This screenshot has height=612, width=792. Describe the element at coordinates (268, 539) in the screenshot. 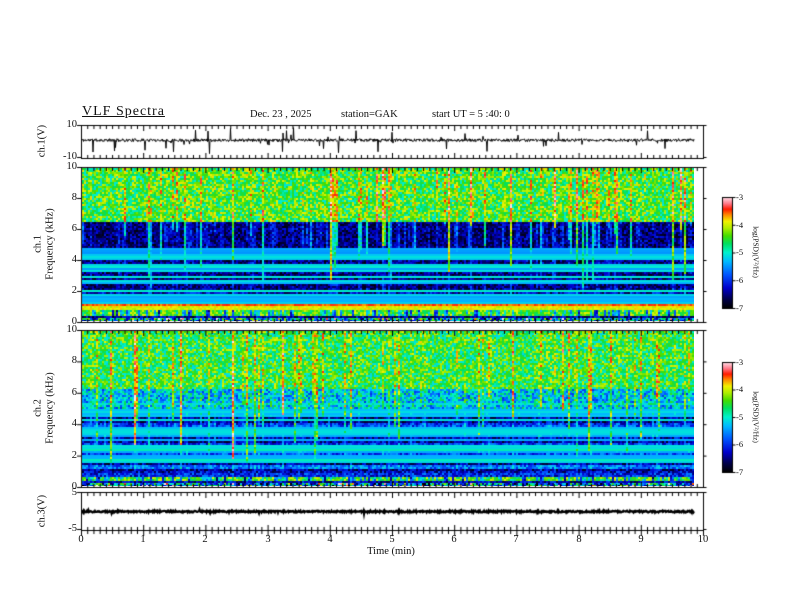

I see `xtick: 3` at that location.